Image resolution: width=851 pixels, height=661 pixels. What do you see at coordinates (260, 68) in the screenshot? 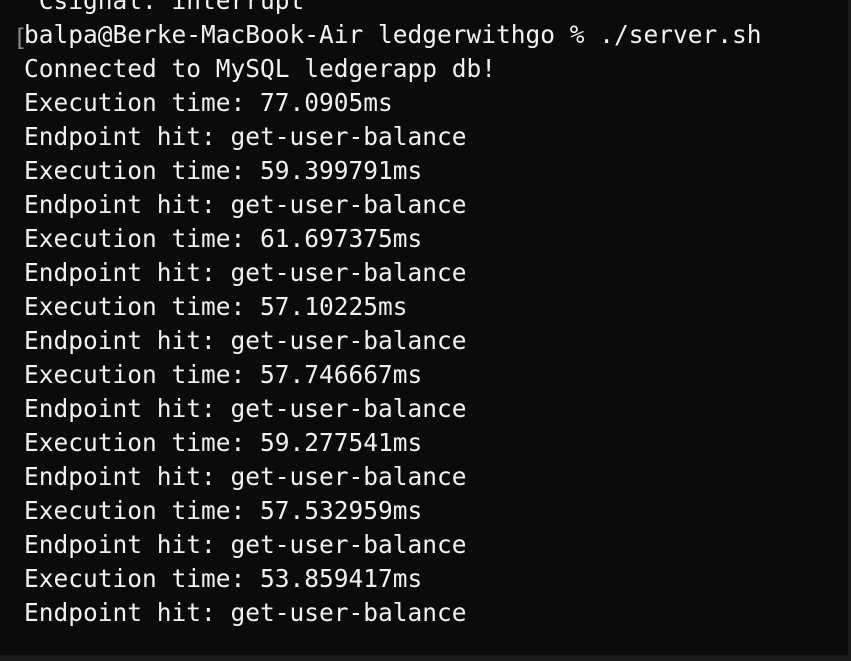
I see `output-line: Connected to MySQL ledgerapp db!` at bounding box center [260, 68].